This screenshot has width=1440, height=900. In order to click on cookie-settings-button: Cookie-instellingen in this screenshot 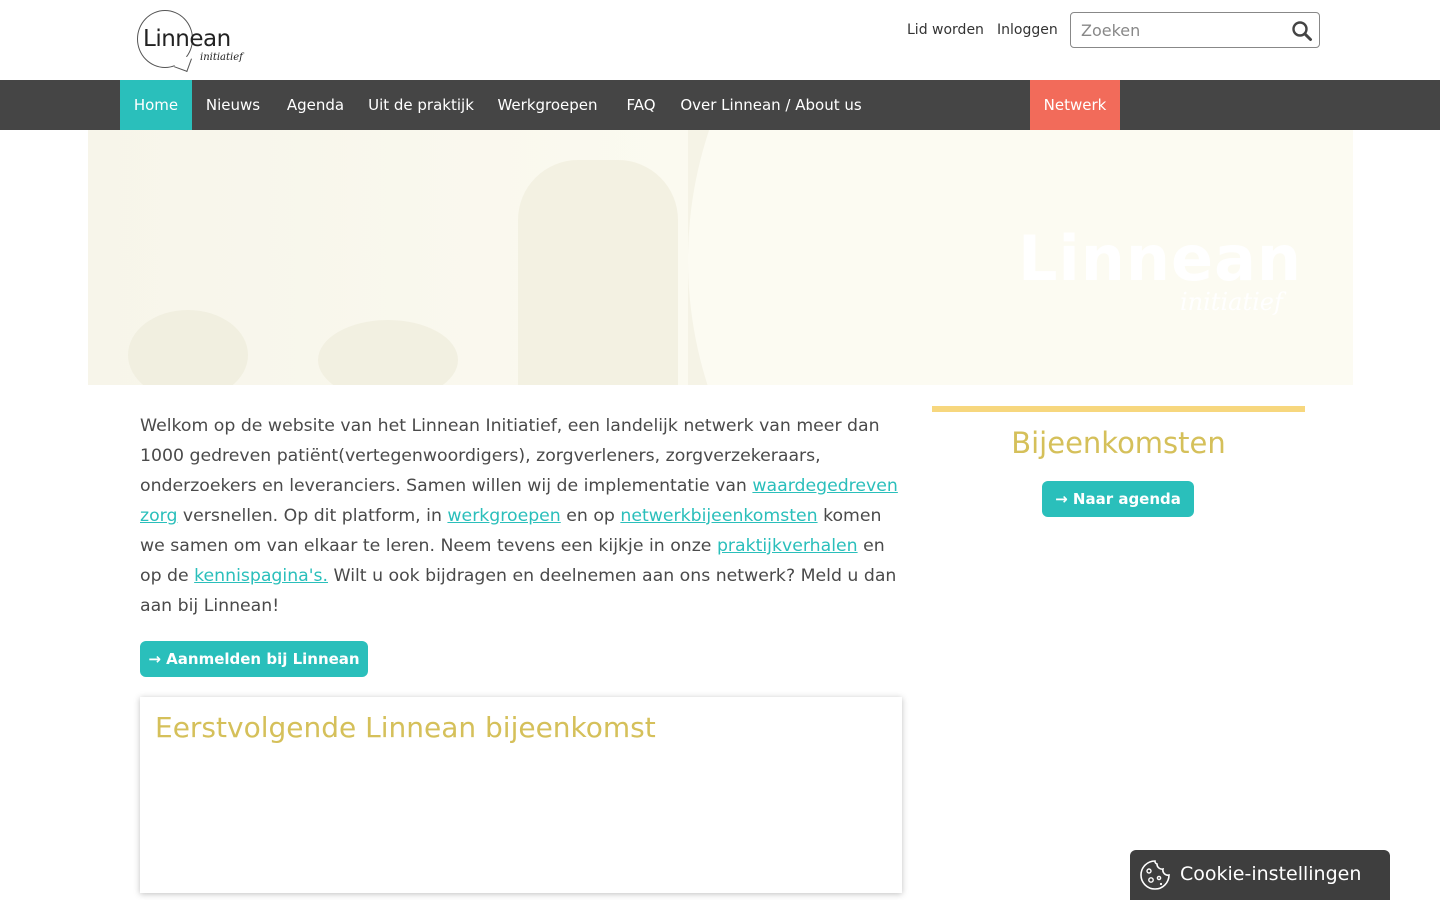, I will do `click(1260, 875)`.